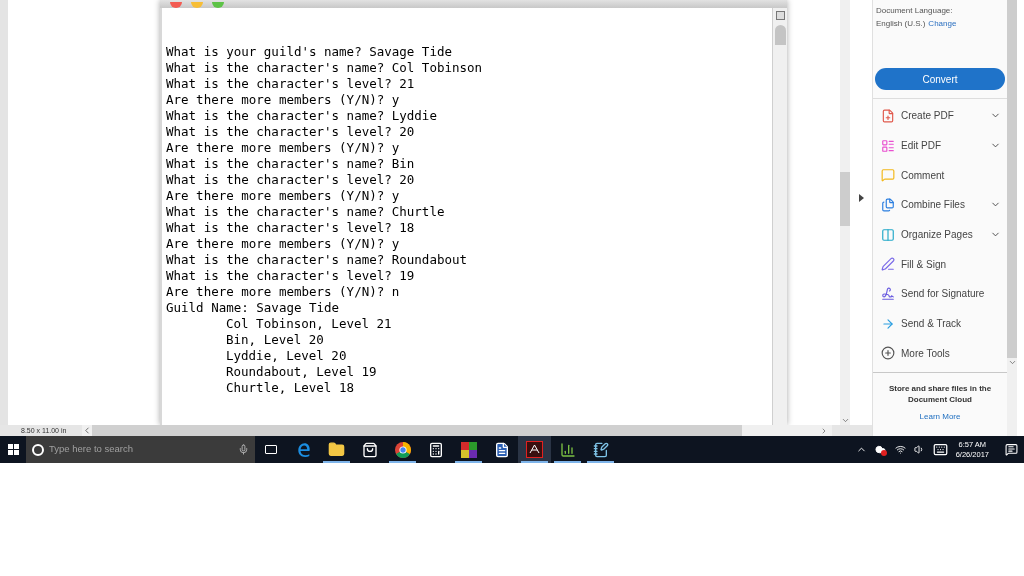 Image resolution: width=1024 pixels, height=576 pixels. What do you see at coordinates (317, 260) in the screenshot?
I see `terminal-line: What is the character's name? Roundabout` at bounding box center [317, 260].